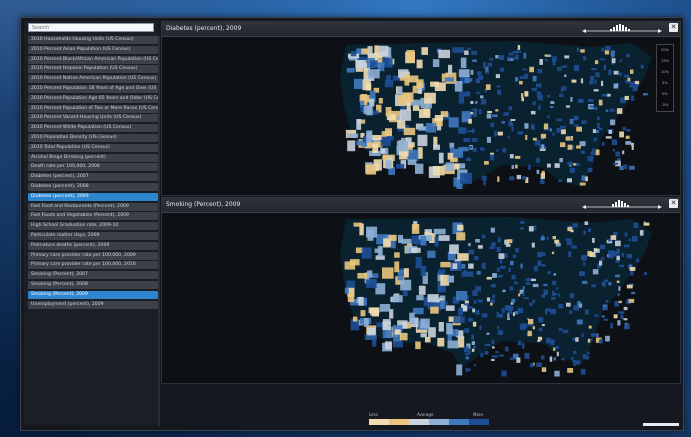  Describe the element at coordinates (93, 235) in the screenshot. I see `variable-list-item: Particulate matter days, 2009` at that location.